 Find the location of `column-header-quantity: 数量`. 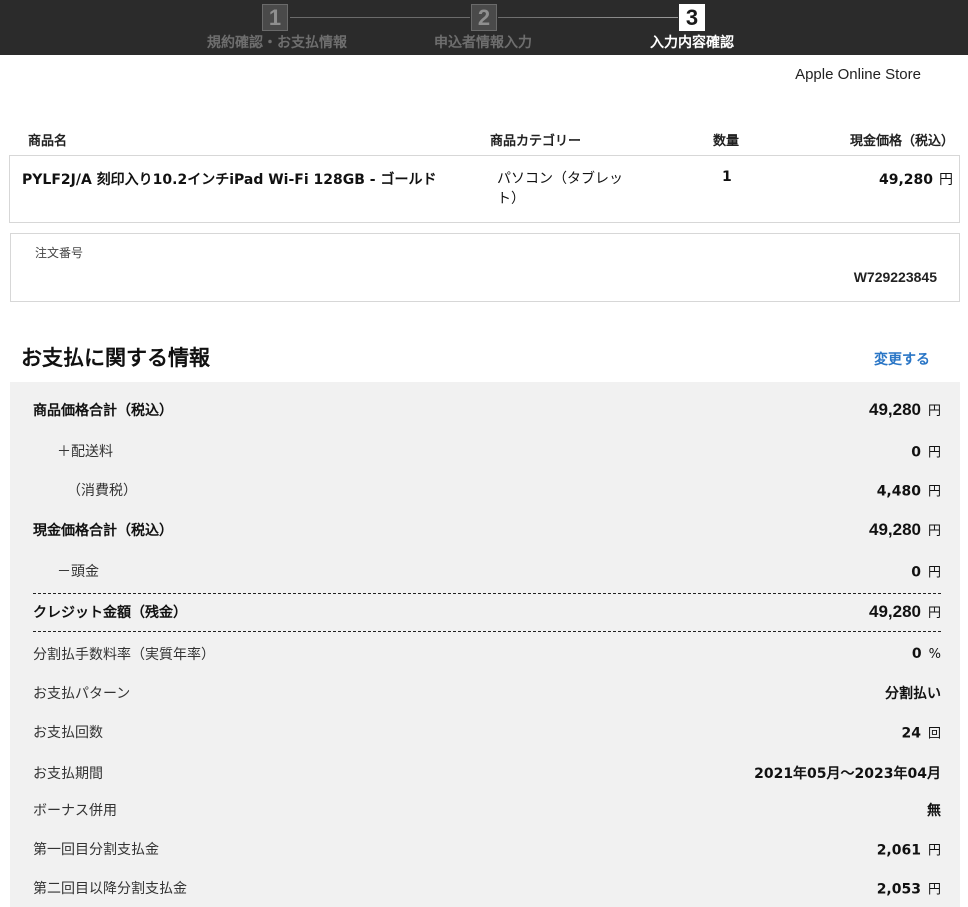

column-header-quantity: 数量 is located at coordinates (726, 141).